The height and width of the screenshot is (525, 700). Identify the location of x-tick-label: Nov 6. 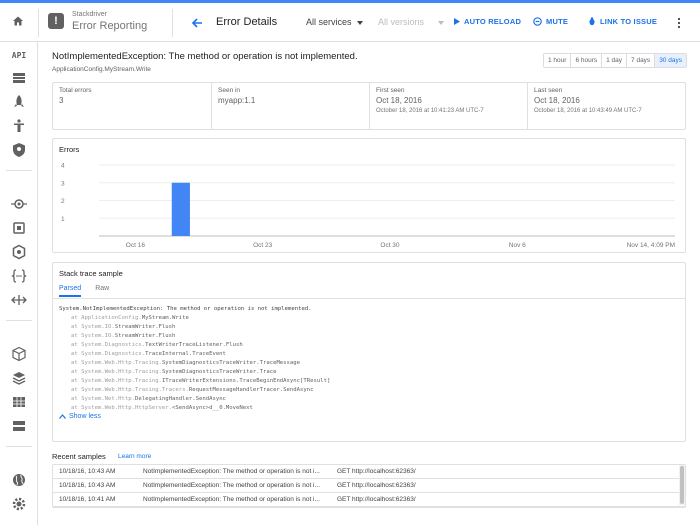
(517, 245).